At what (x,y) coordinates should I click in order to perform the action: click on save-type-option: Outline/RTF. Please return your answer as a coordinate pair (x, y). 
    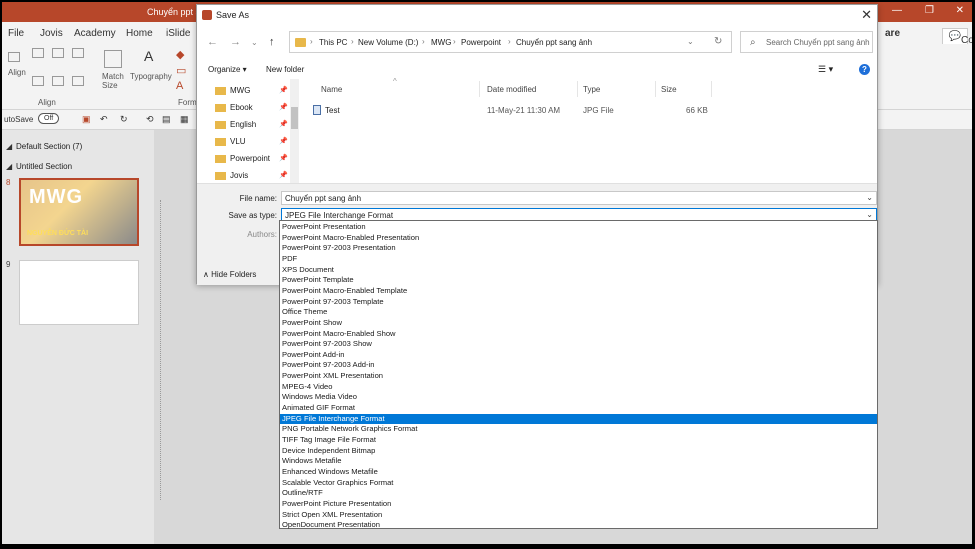
    Looking at the image, I should click on (578, 493).